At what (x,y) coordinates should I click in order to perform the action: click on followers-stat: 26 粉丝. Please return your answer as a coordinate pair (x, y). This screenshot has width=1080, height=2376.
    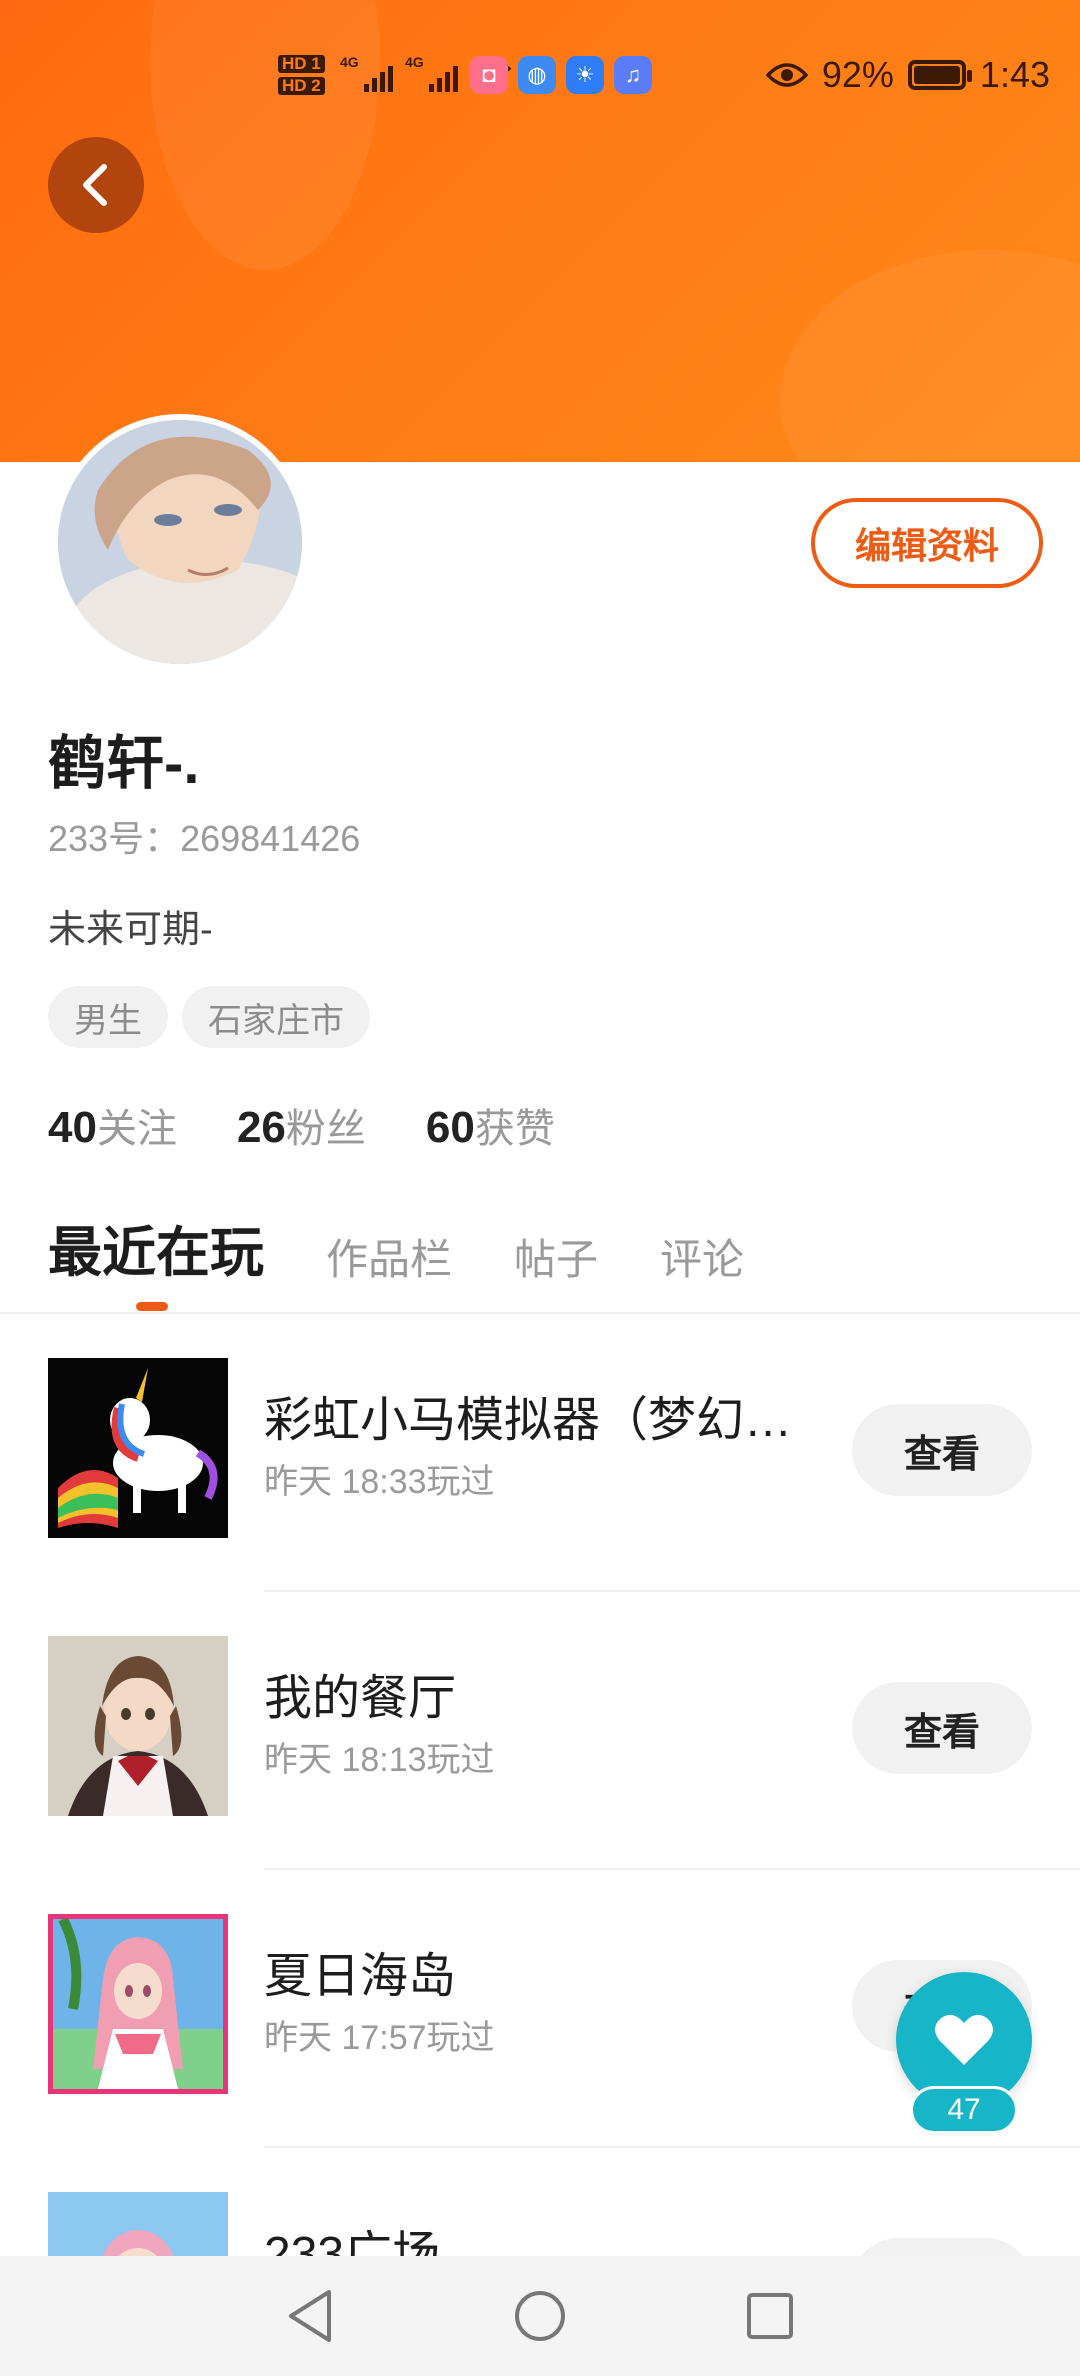
    Looking at the image, I should click on (301, 1125).